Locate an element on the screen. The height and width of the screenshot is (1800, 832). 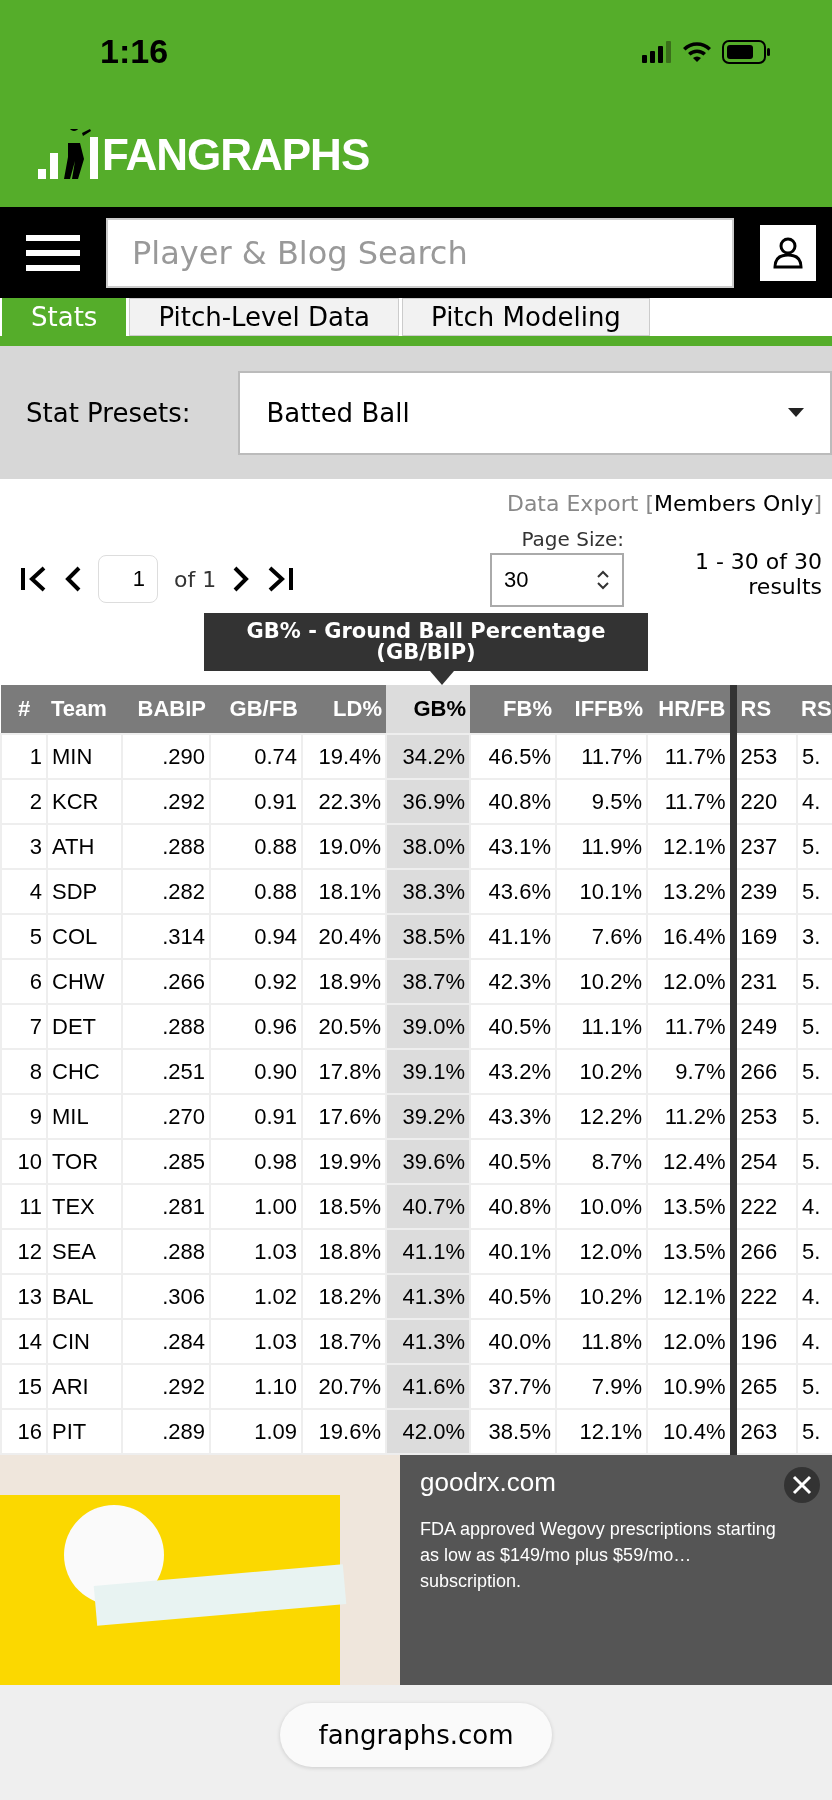
stat-presets-dropdown: Batted Ball is located at coordinates (535, 412).